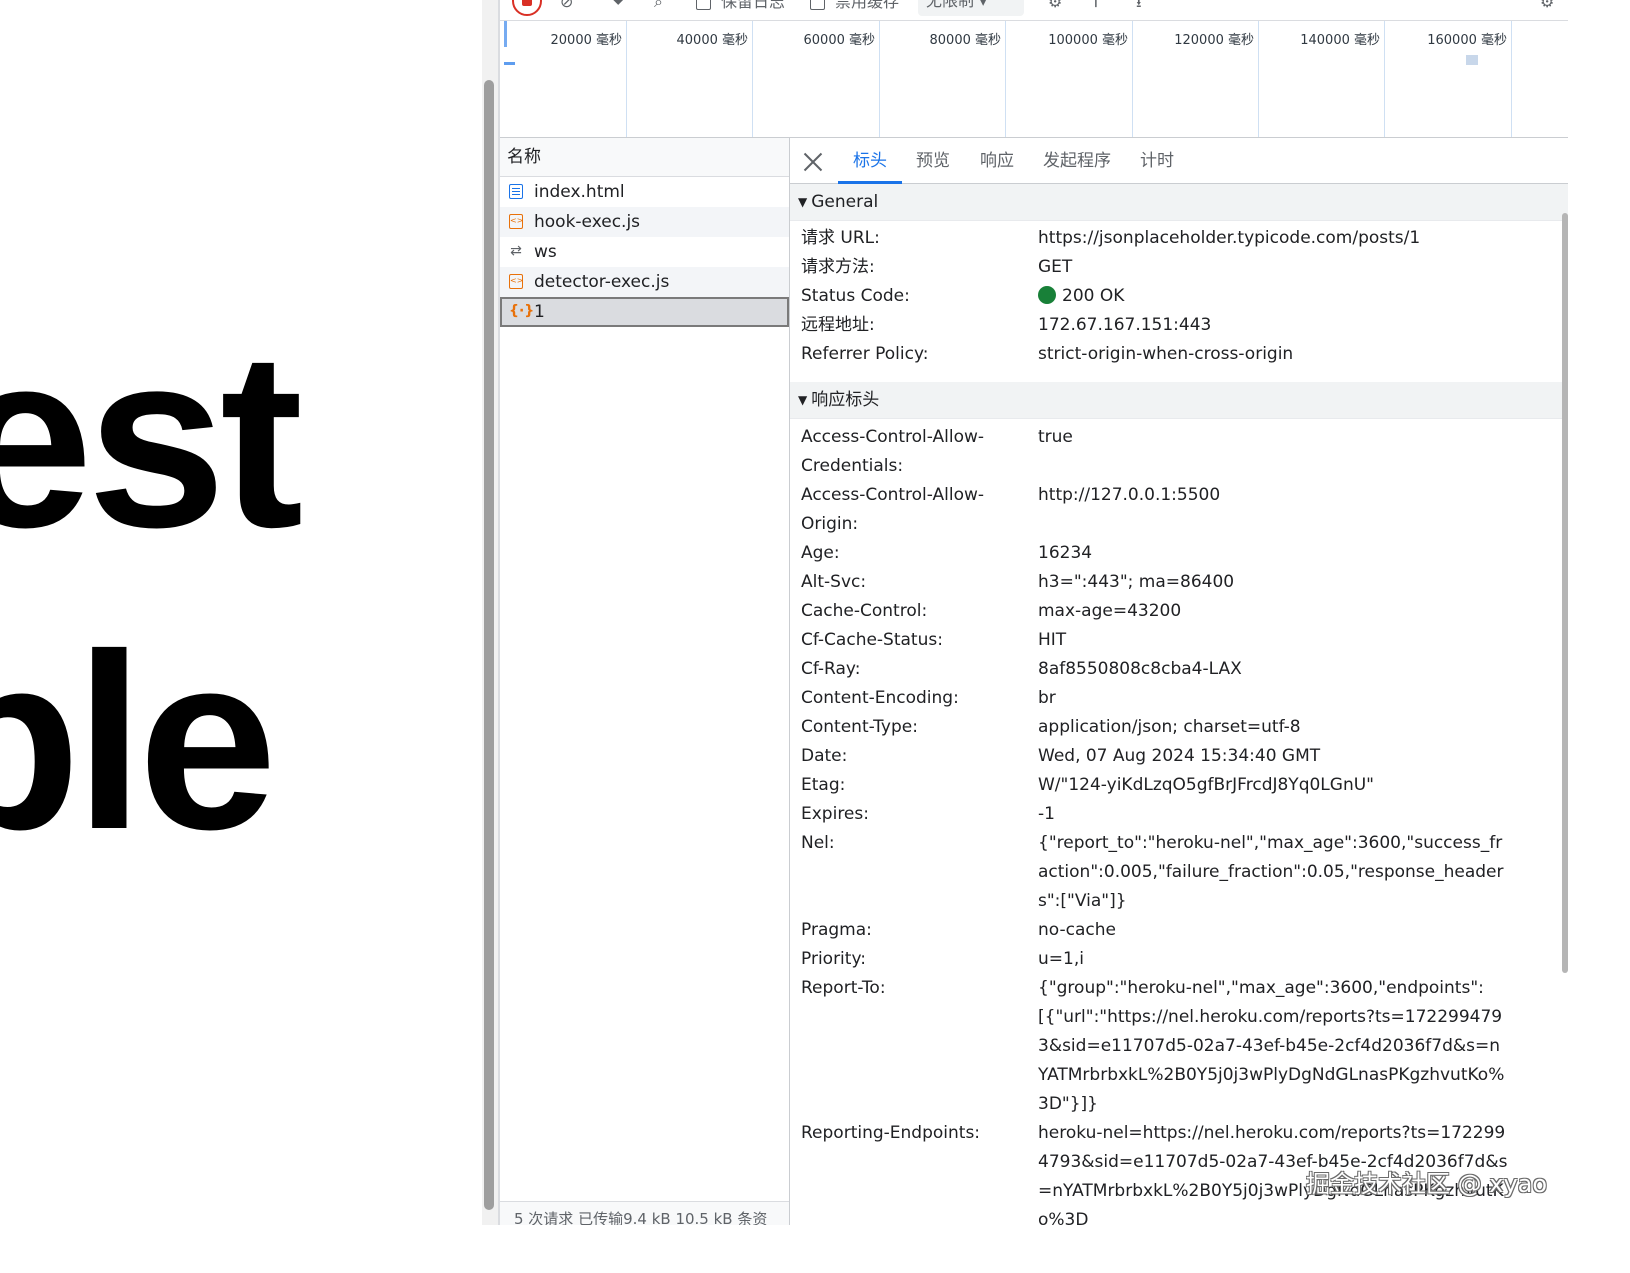  Describe the element at coordinates (1214, 40) in the screenshot. I see `timeline-tick-label: 120000 毫秒` at that location.